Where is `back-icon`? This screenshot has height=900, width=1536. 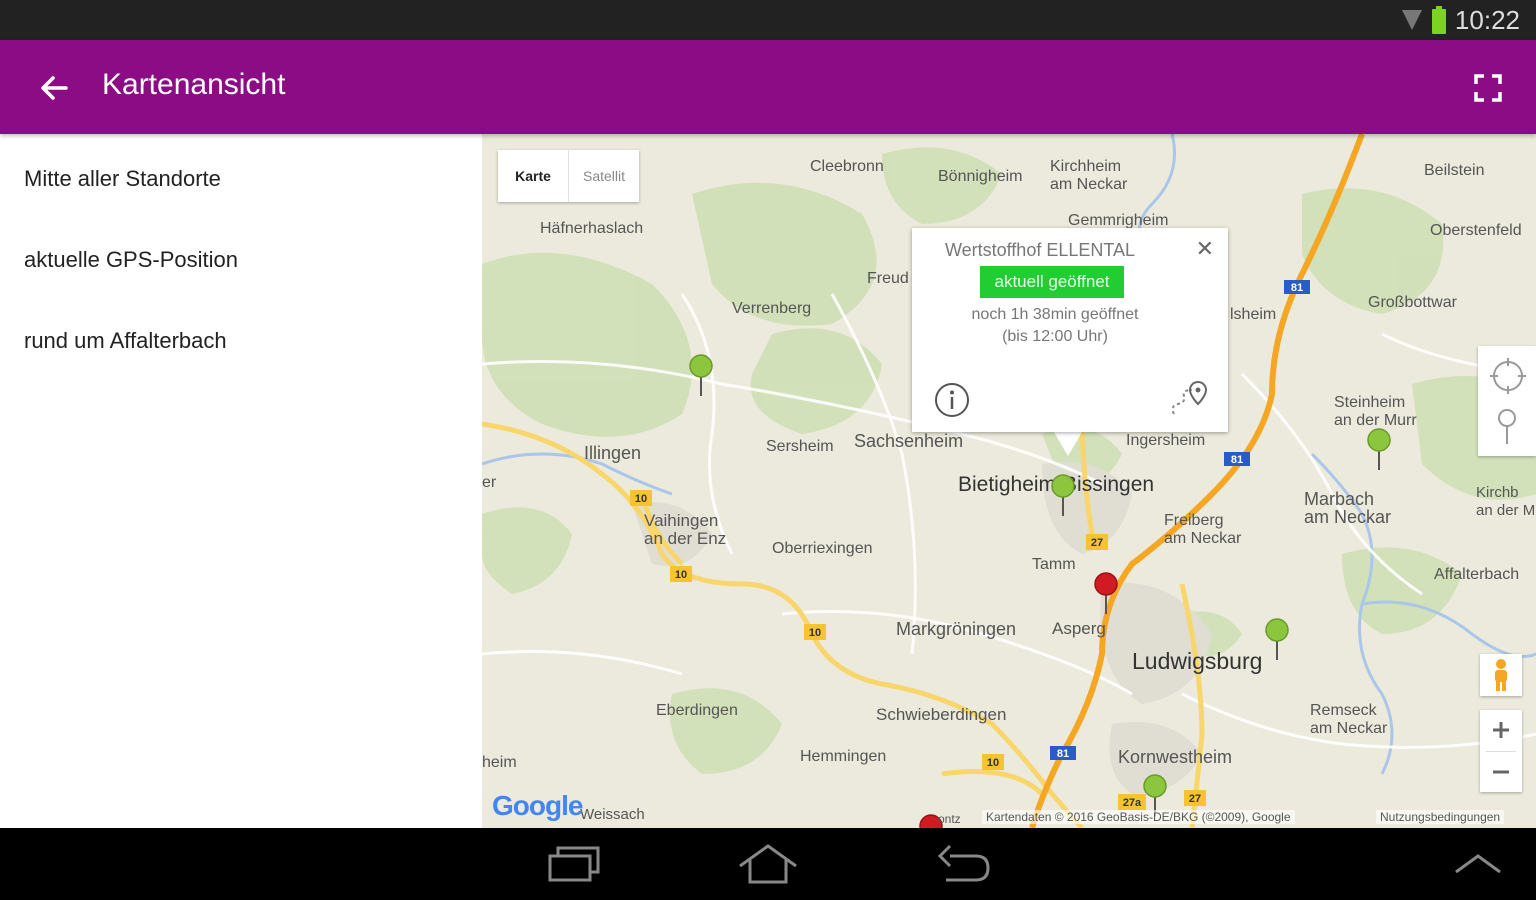
back-icon is located at coordinates (964, 864).